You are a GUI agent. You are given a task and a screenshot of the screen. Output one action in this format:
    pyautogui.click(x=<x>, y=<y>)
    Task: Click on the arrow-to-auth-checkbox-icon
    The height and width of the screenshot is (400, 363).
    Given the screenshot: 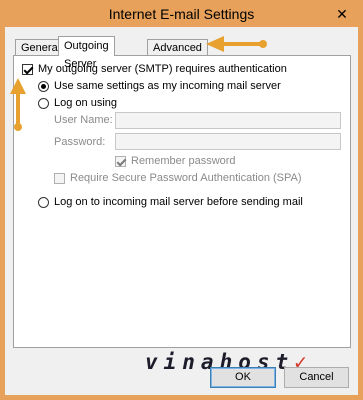 What is the action you would take?
    pyautogui.click(x=18, y=104)
    